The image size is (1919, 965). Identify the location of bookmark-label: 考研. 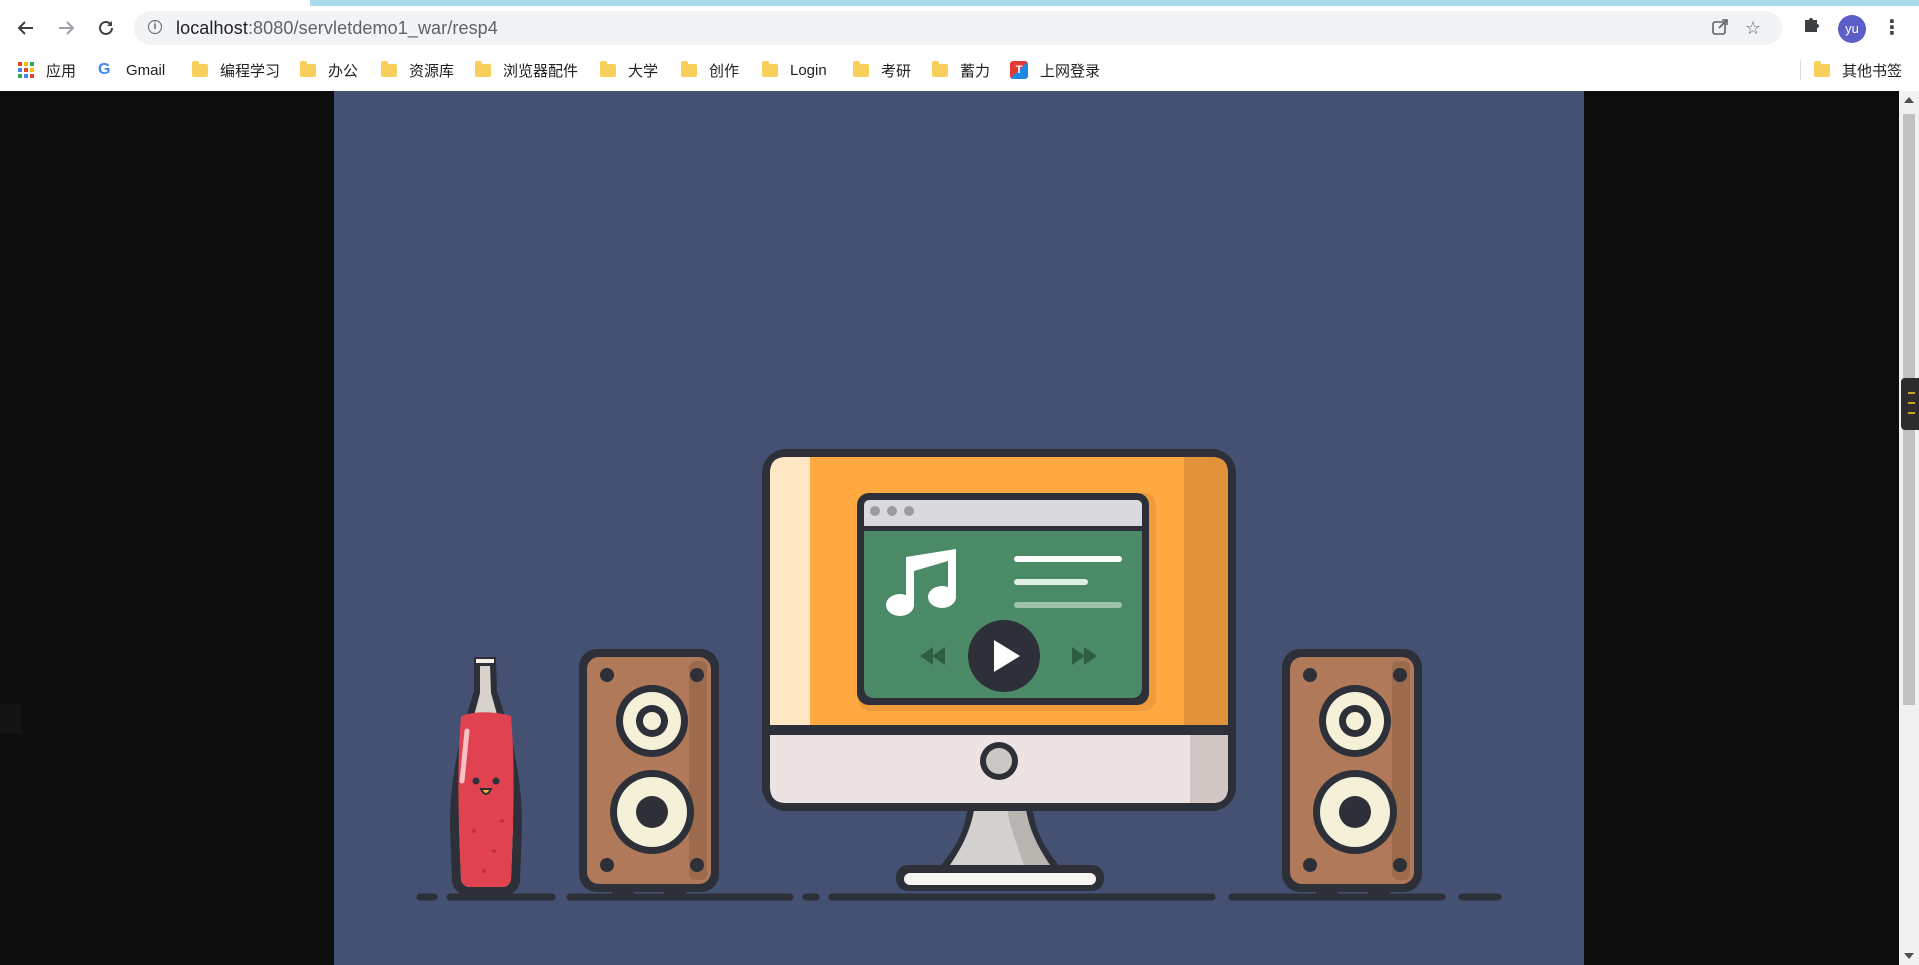
(896, 71).